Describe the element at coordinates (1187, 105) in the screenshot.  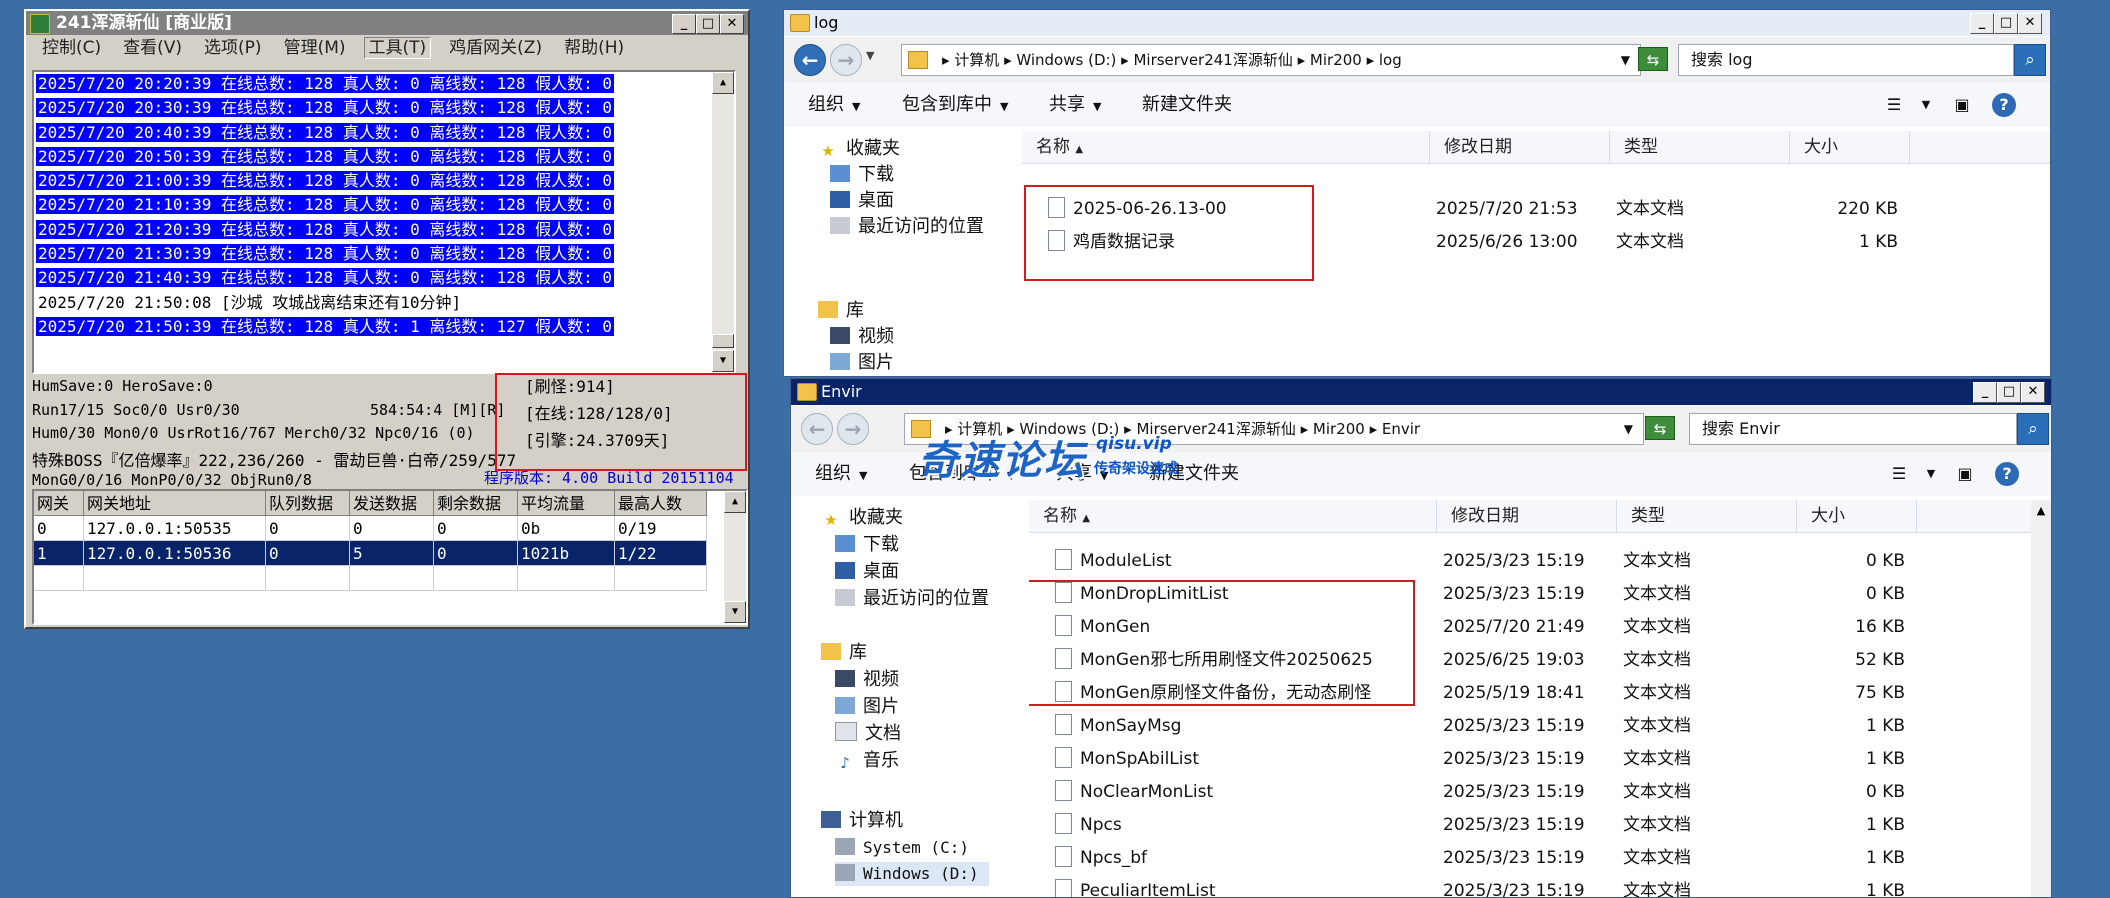
I see `new-folder-button: 新建文件夹` at that location.